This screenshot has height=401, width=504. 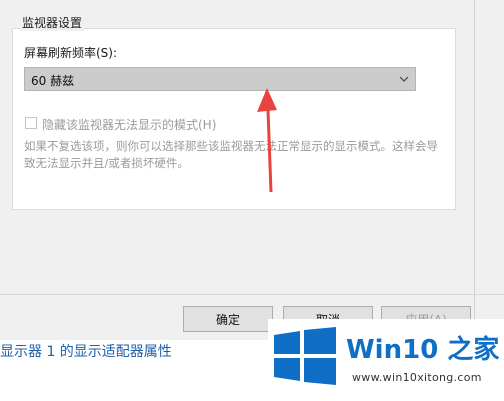 What do you see at coordinates (86, 351) in the screenshot?
I see `adapter-properties-link: 显示器 1 的显示适配器属性` at bounding box center [86, 351].